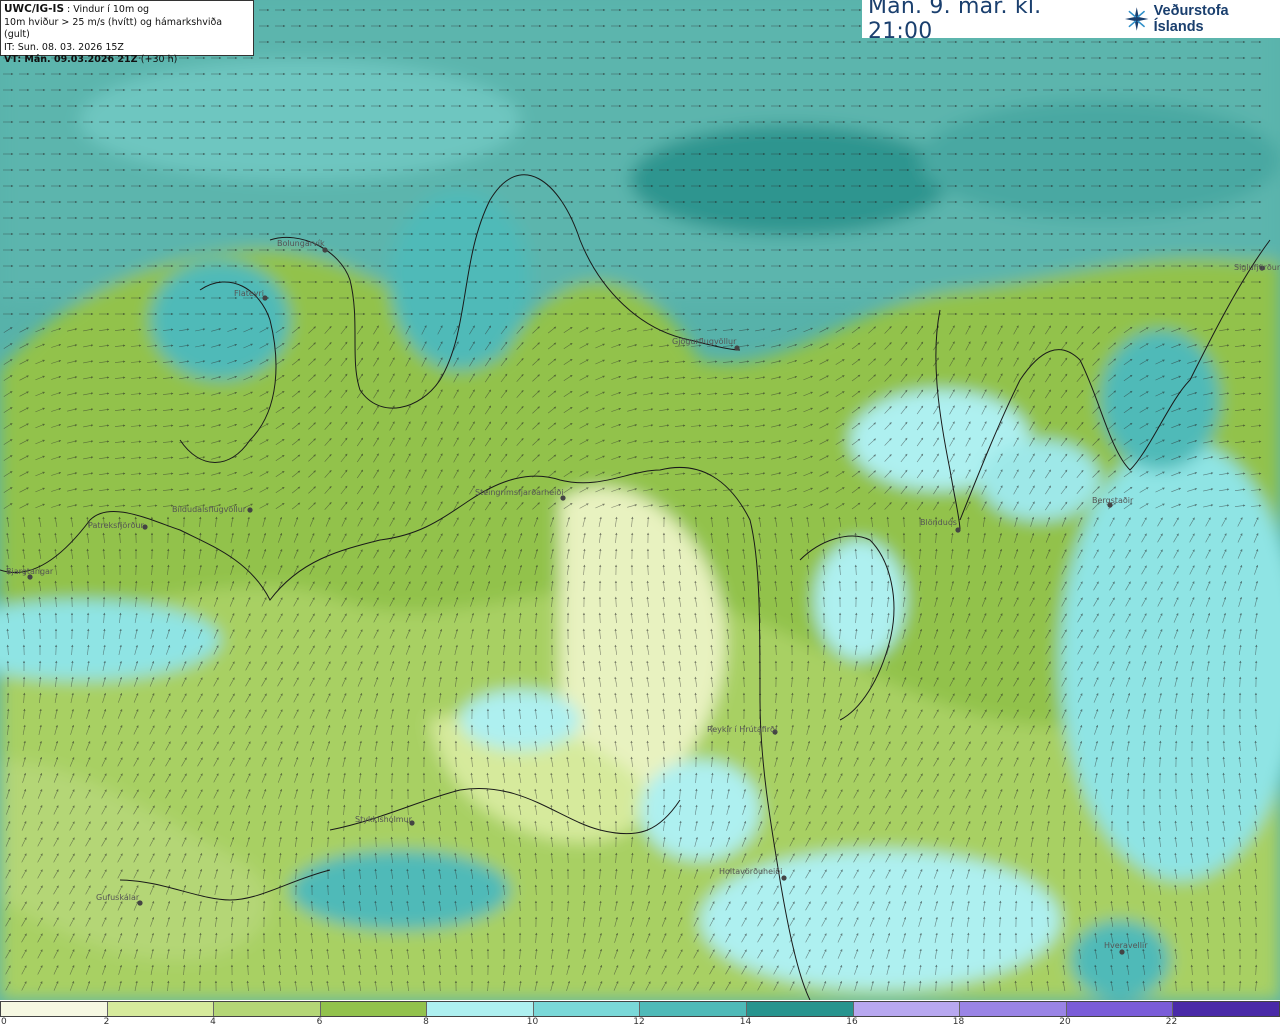 The image size is (1280, 1030). I want to click on model-title-line: UWC/IG-IS : Vindur í 10m og, so click(127, 10).